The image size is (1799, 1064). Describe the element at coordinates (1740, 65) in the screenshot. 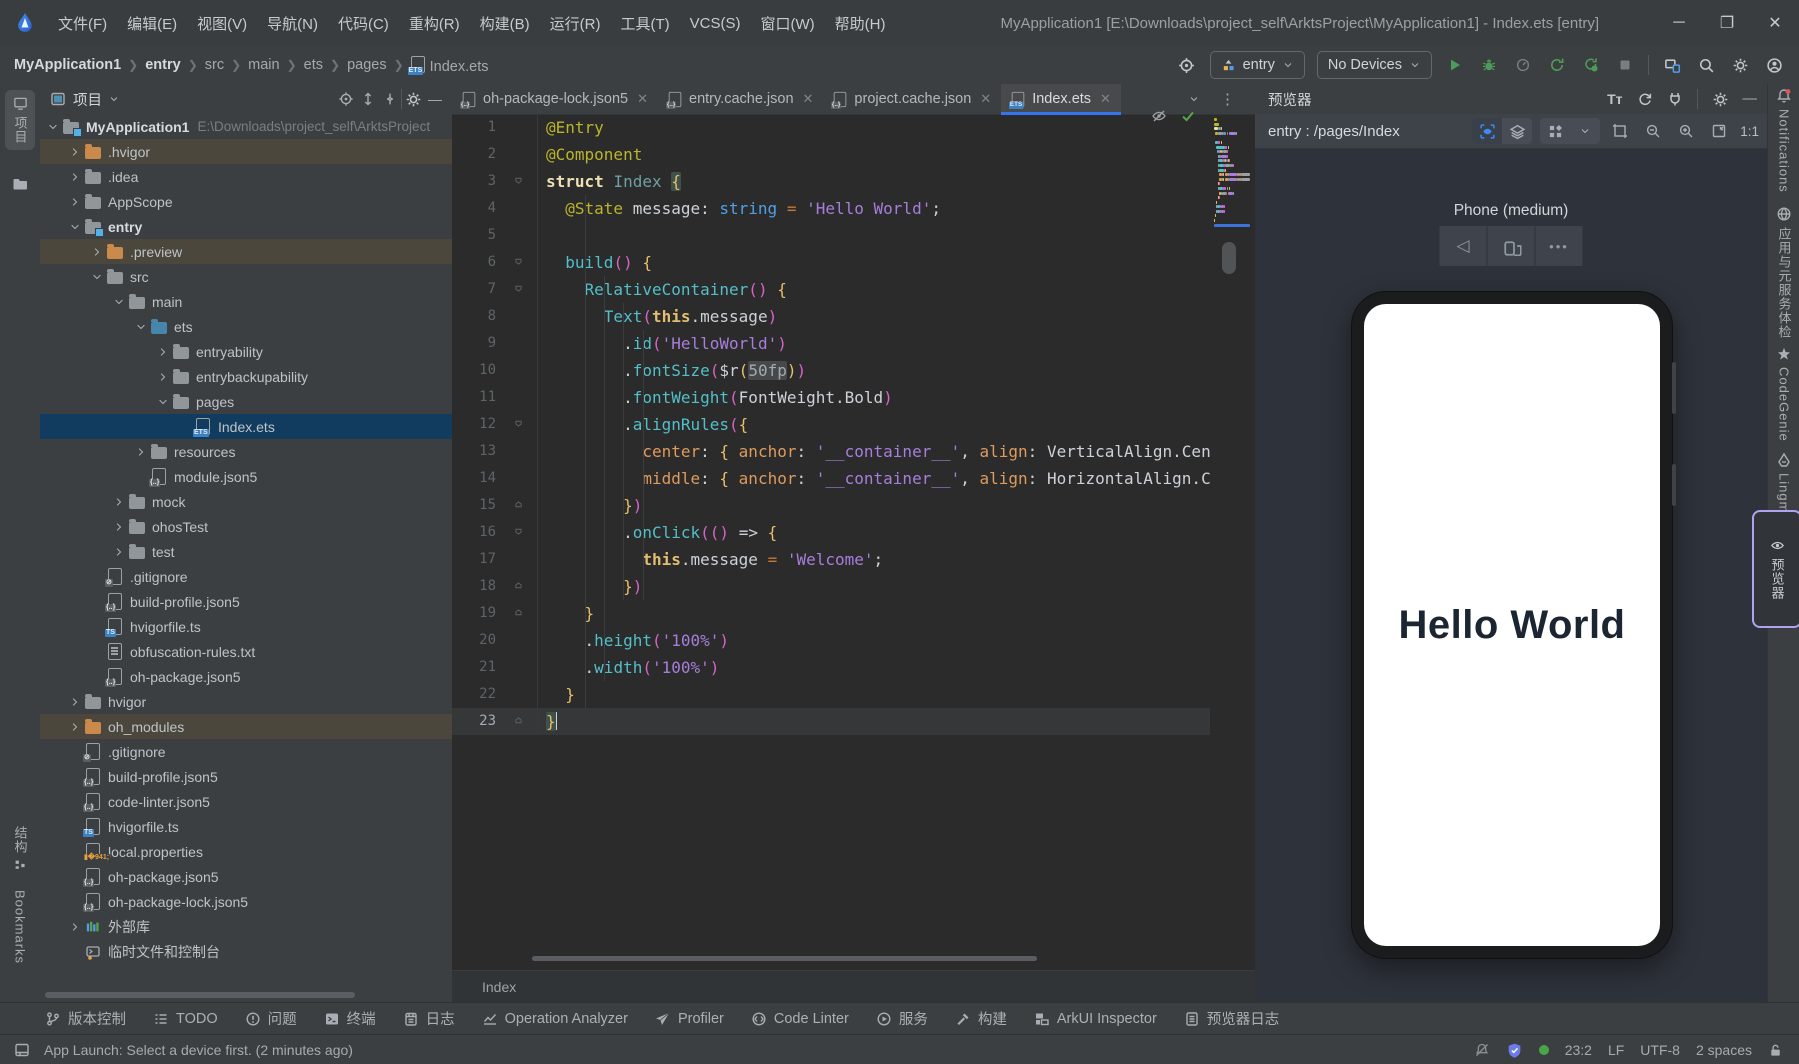

I see `settings-gear-icon` at that location.